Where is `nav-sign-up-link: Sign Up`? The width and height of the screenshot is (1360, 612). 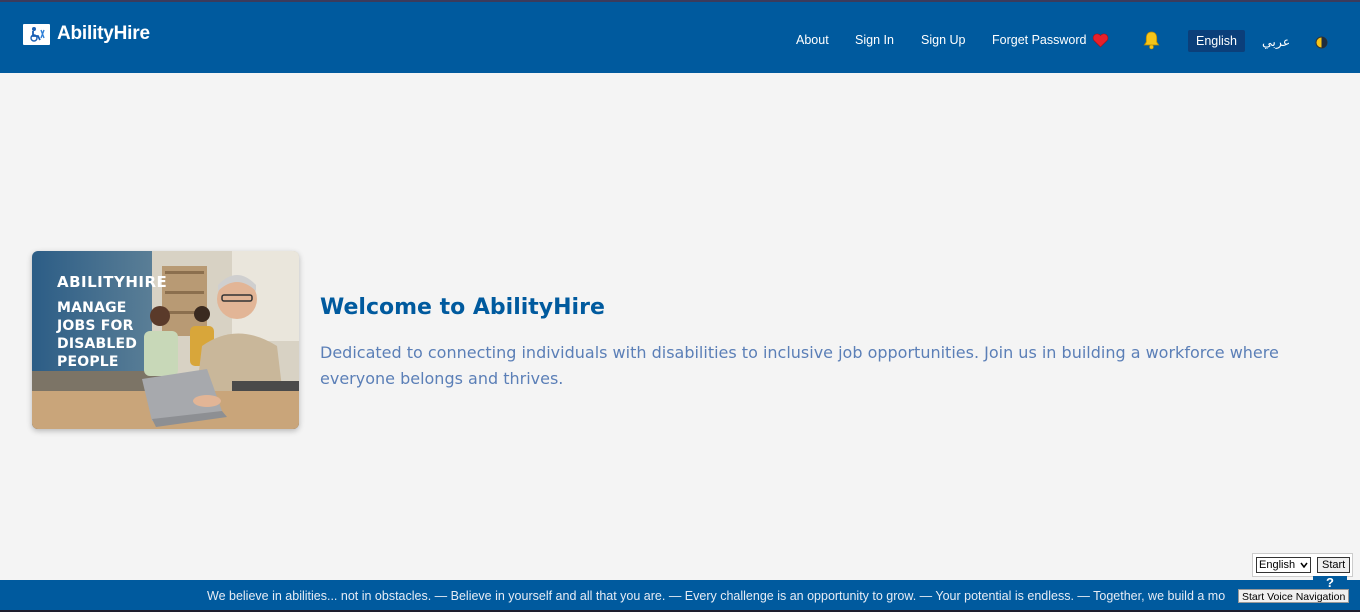
nav-sign-up-link: Sign Up is located at coordinates (943, 40).